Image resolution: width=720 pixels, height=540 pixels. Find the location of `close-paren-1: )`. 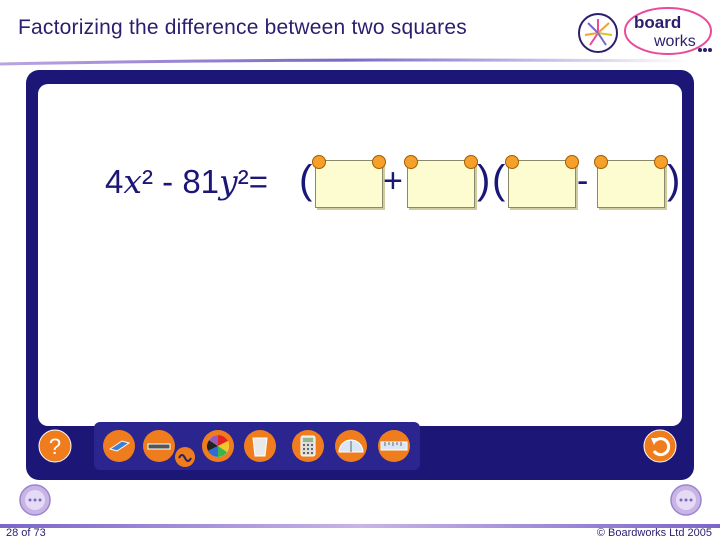

close-paren-1: ) is located at coordinates (484, 180).